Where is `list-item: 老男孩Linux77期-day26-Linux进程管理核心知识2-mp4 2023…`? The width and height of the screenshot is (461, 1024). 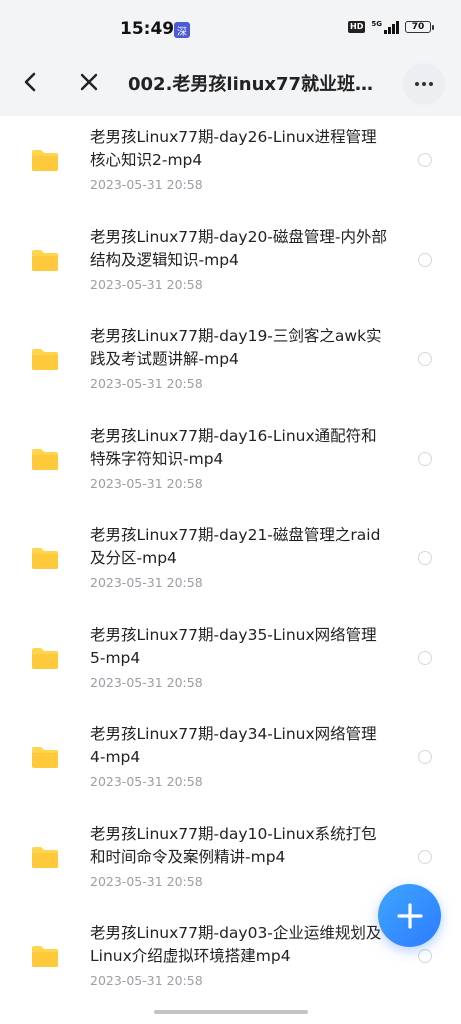 list-item: 老男孩Linux77期-day26-Linux进程管理核心知识2-mp4 2023… is located at coordinates (230, 166).